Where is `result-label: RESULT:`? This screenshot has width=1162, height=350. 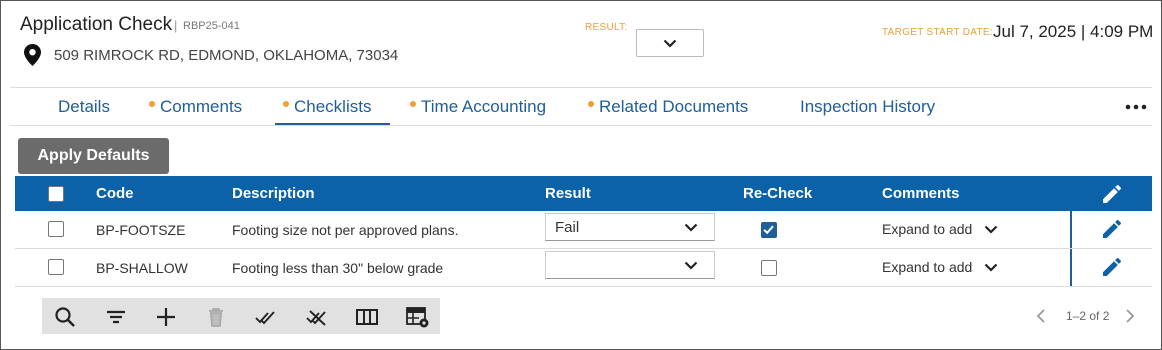
result-label: RESULT: is located at coordinates (606, 27).